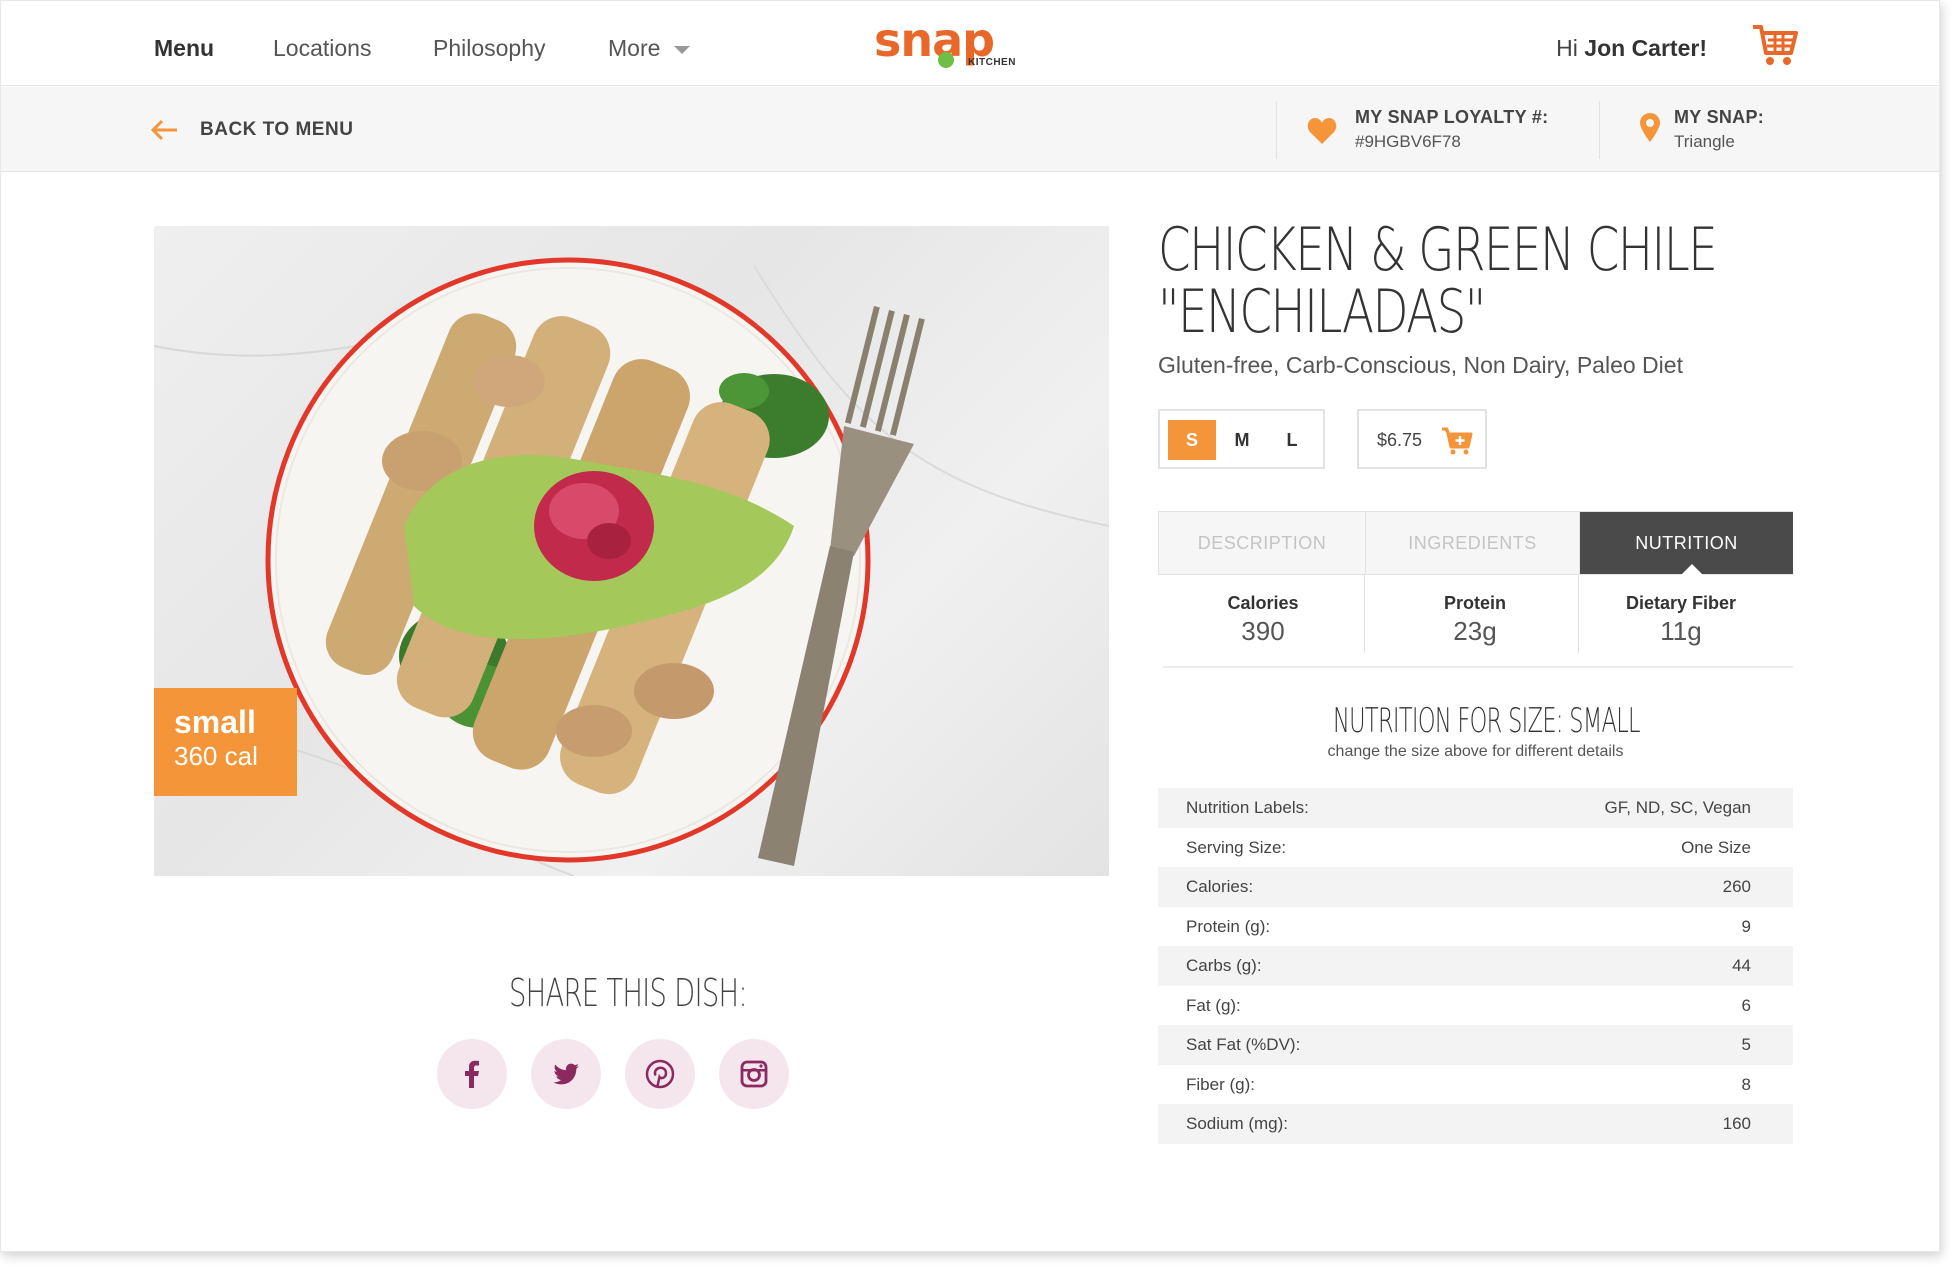 The width and height of the screenshot is (1952, 1269). What do you see at coordinates (628, 993) in the screenshot?
I see `share-title: SHARE THIS DISH:` at bounding box center [628, 993].